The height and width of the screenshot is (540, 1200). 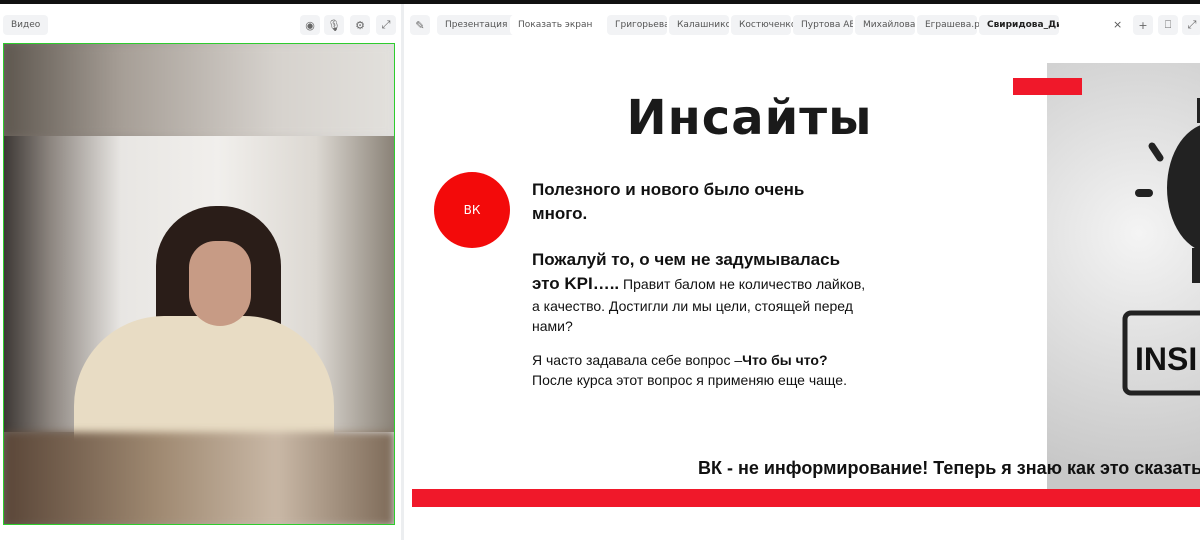 I want to click on video-blur-bottom, so click(x=199, y=478).